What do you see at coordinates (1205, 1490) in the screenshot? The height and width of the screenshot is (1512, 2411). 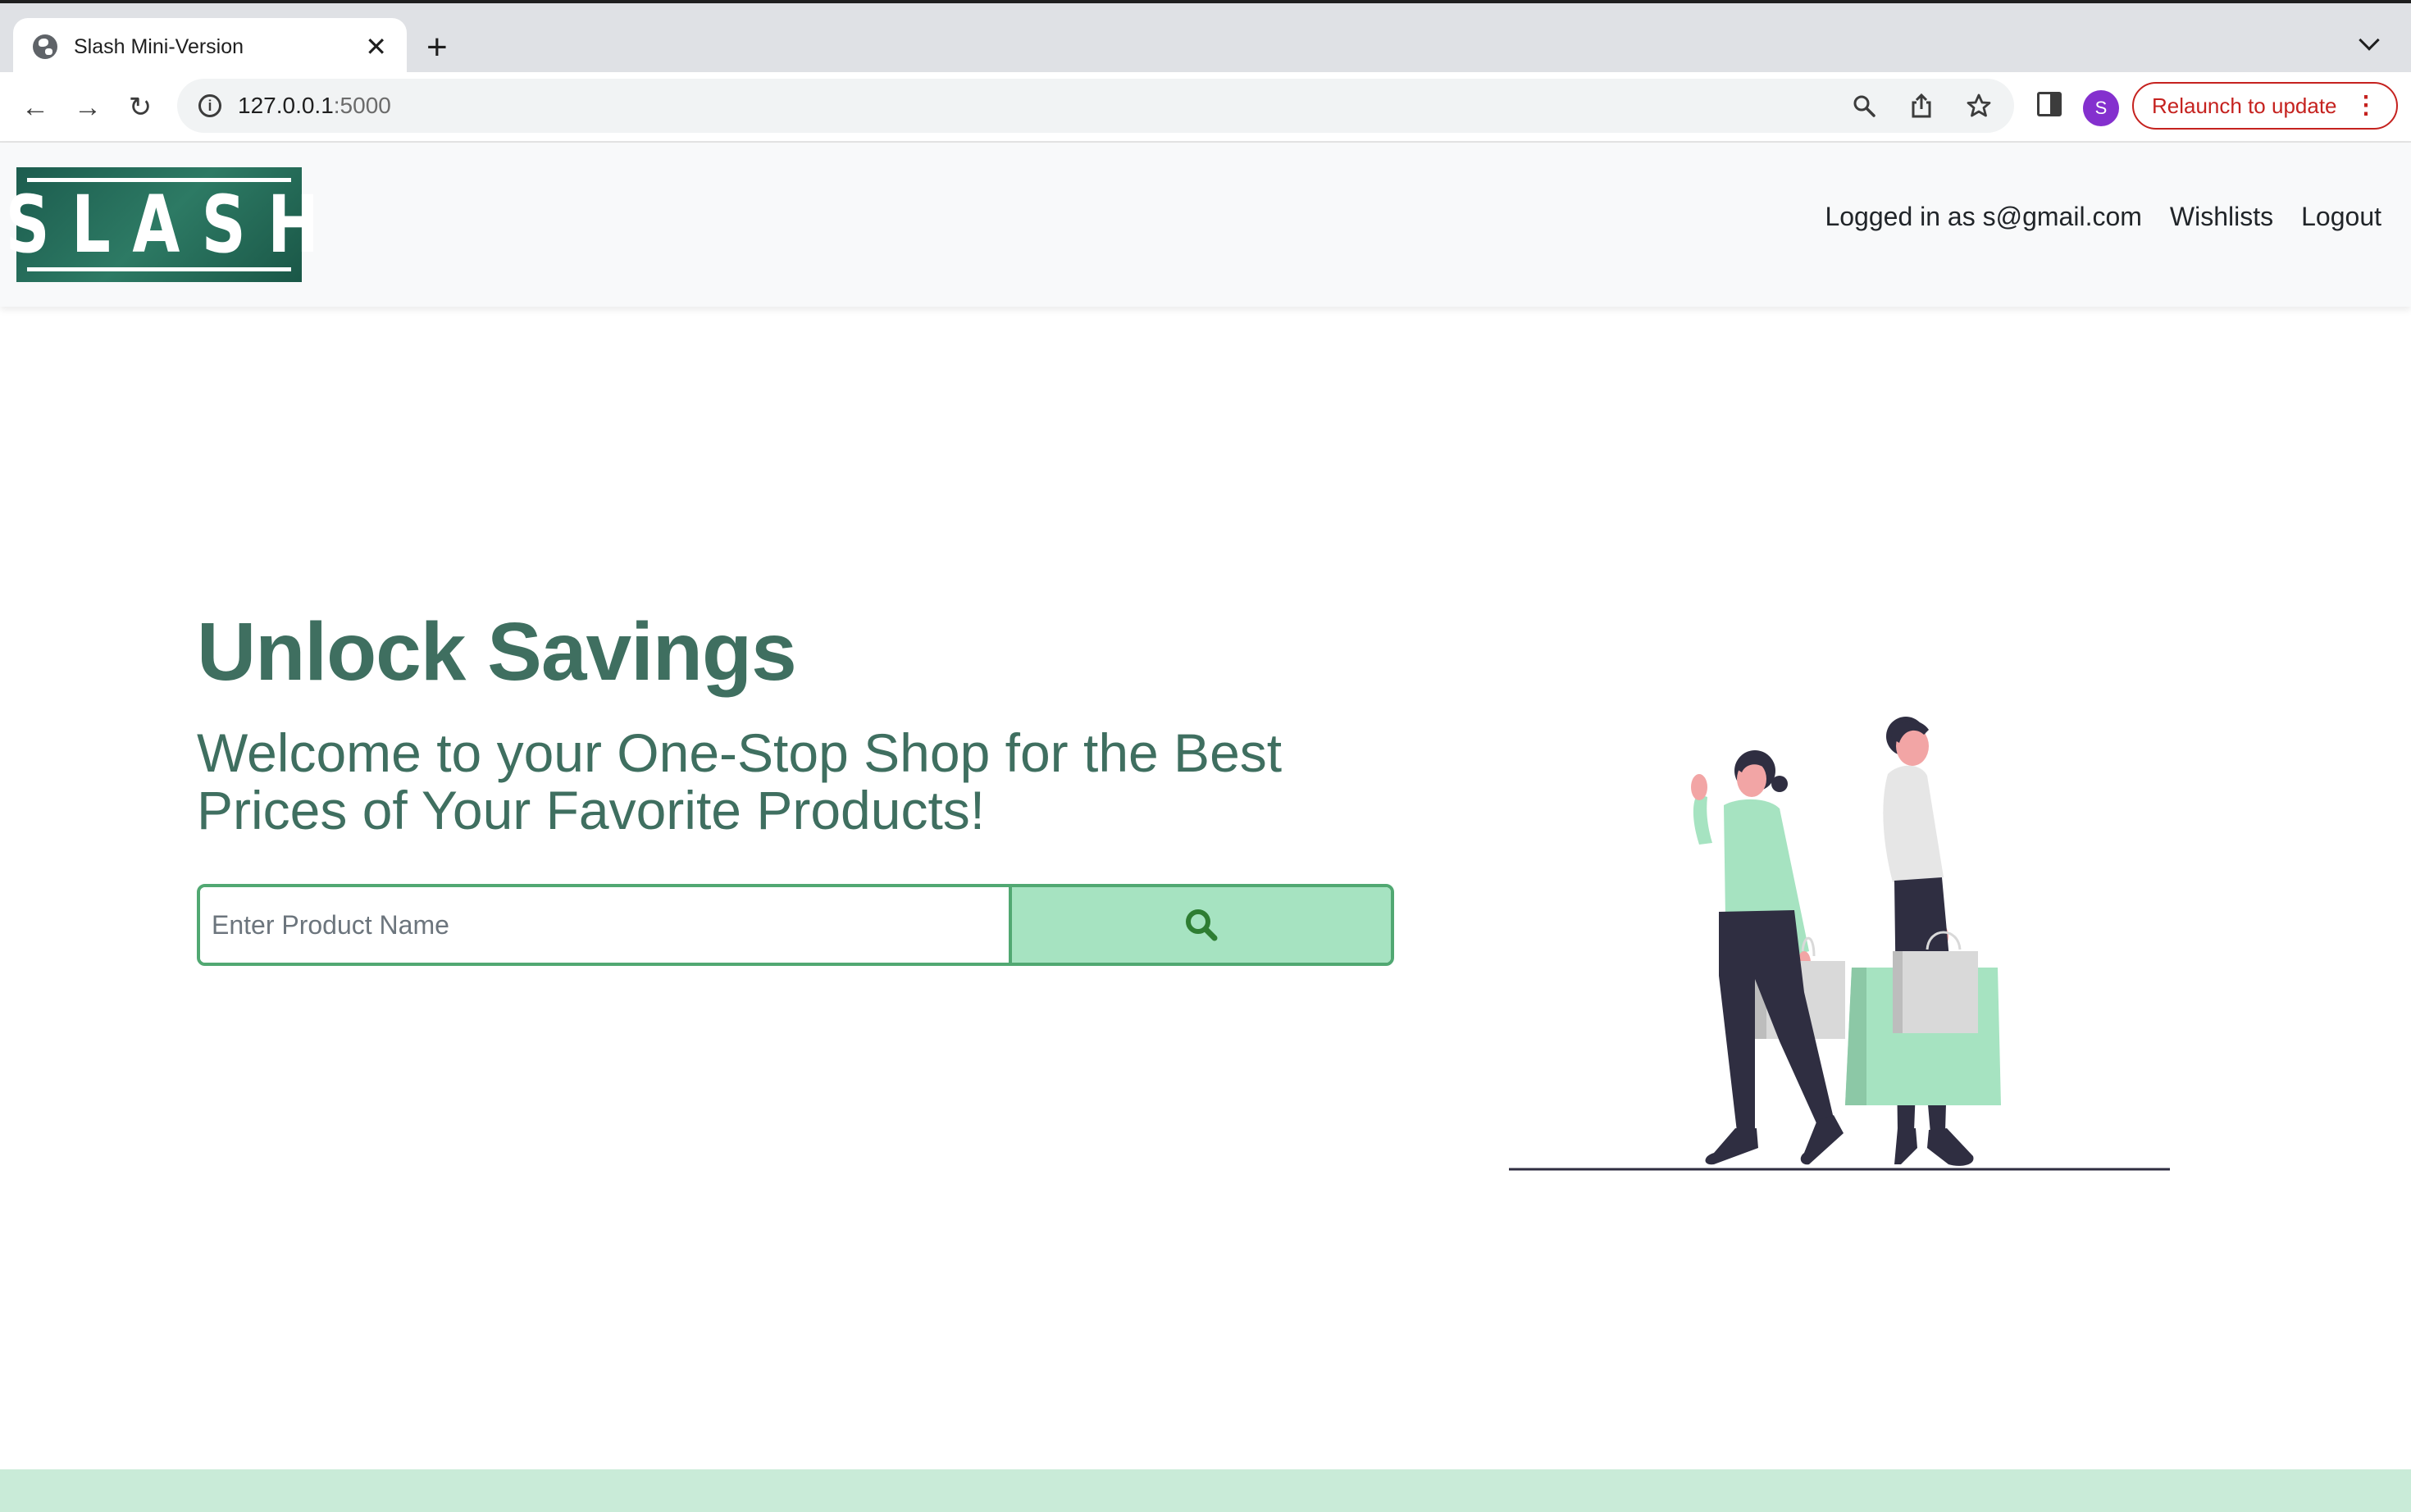 I see `footer-band` at bounding box center [1205, 1490].